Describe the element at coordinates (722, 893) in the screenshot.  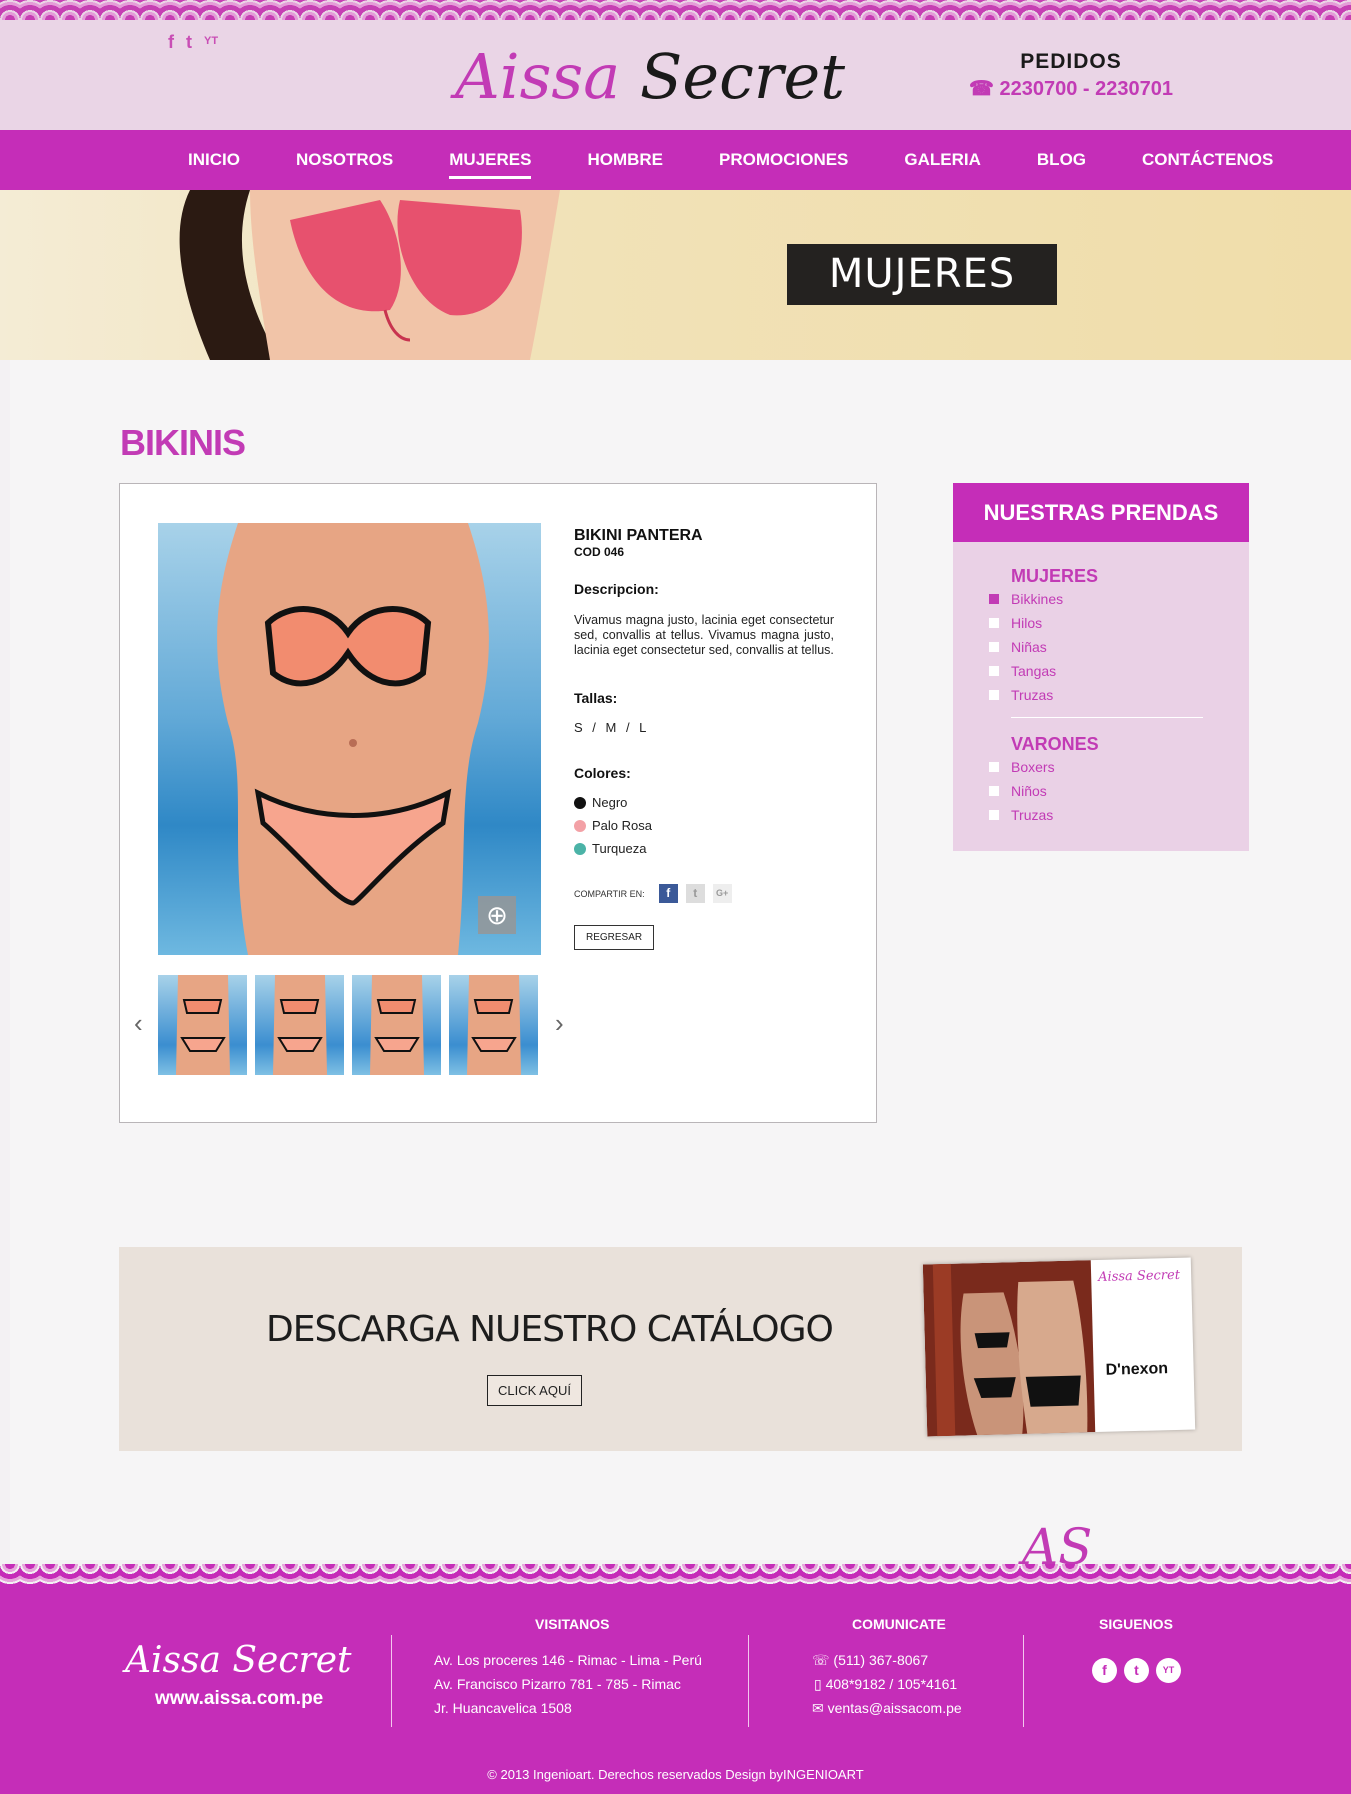
I see `share-googleplus-icon: G+` at that location.